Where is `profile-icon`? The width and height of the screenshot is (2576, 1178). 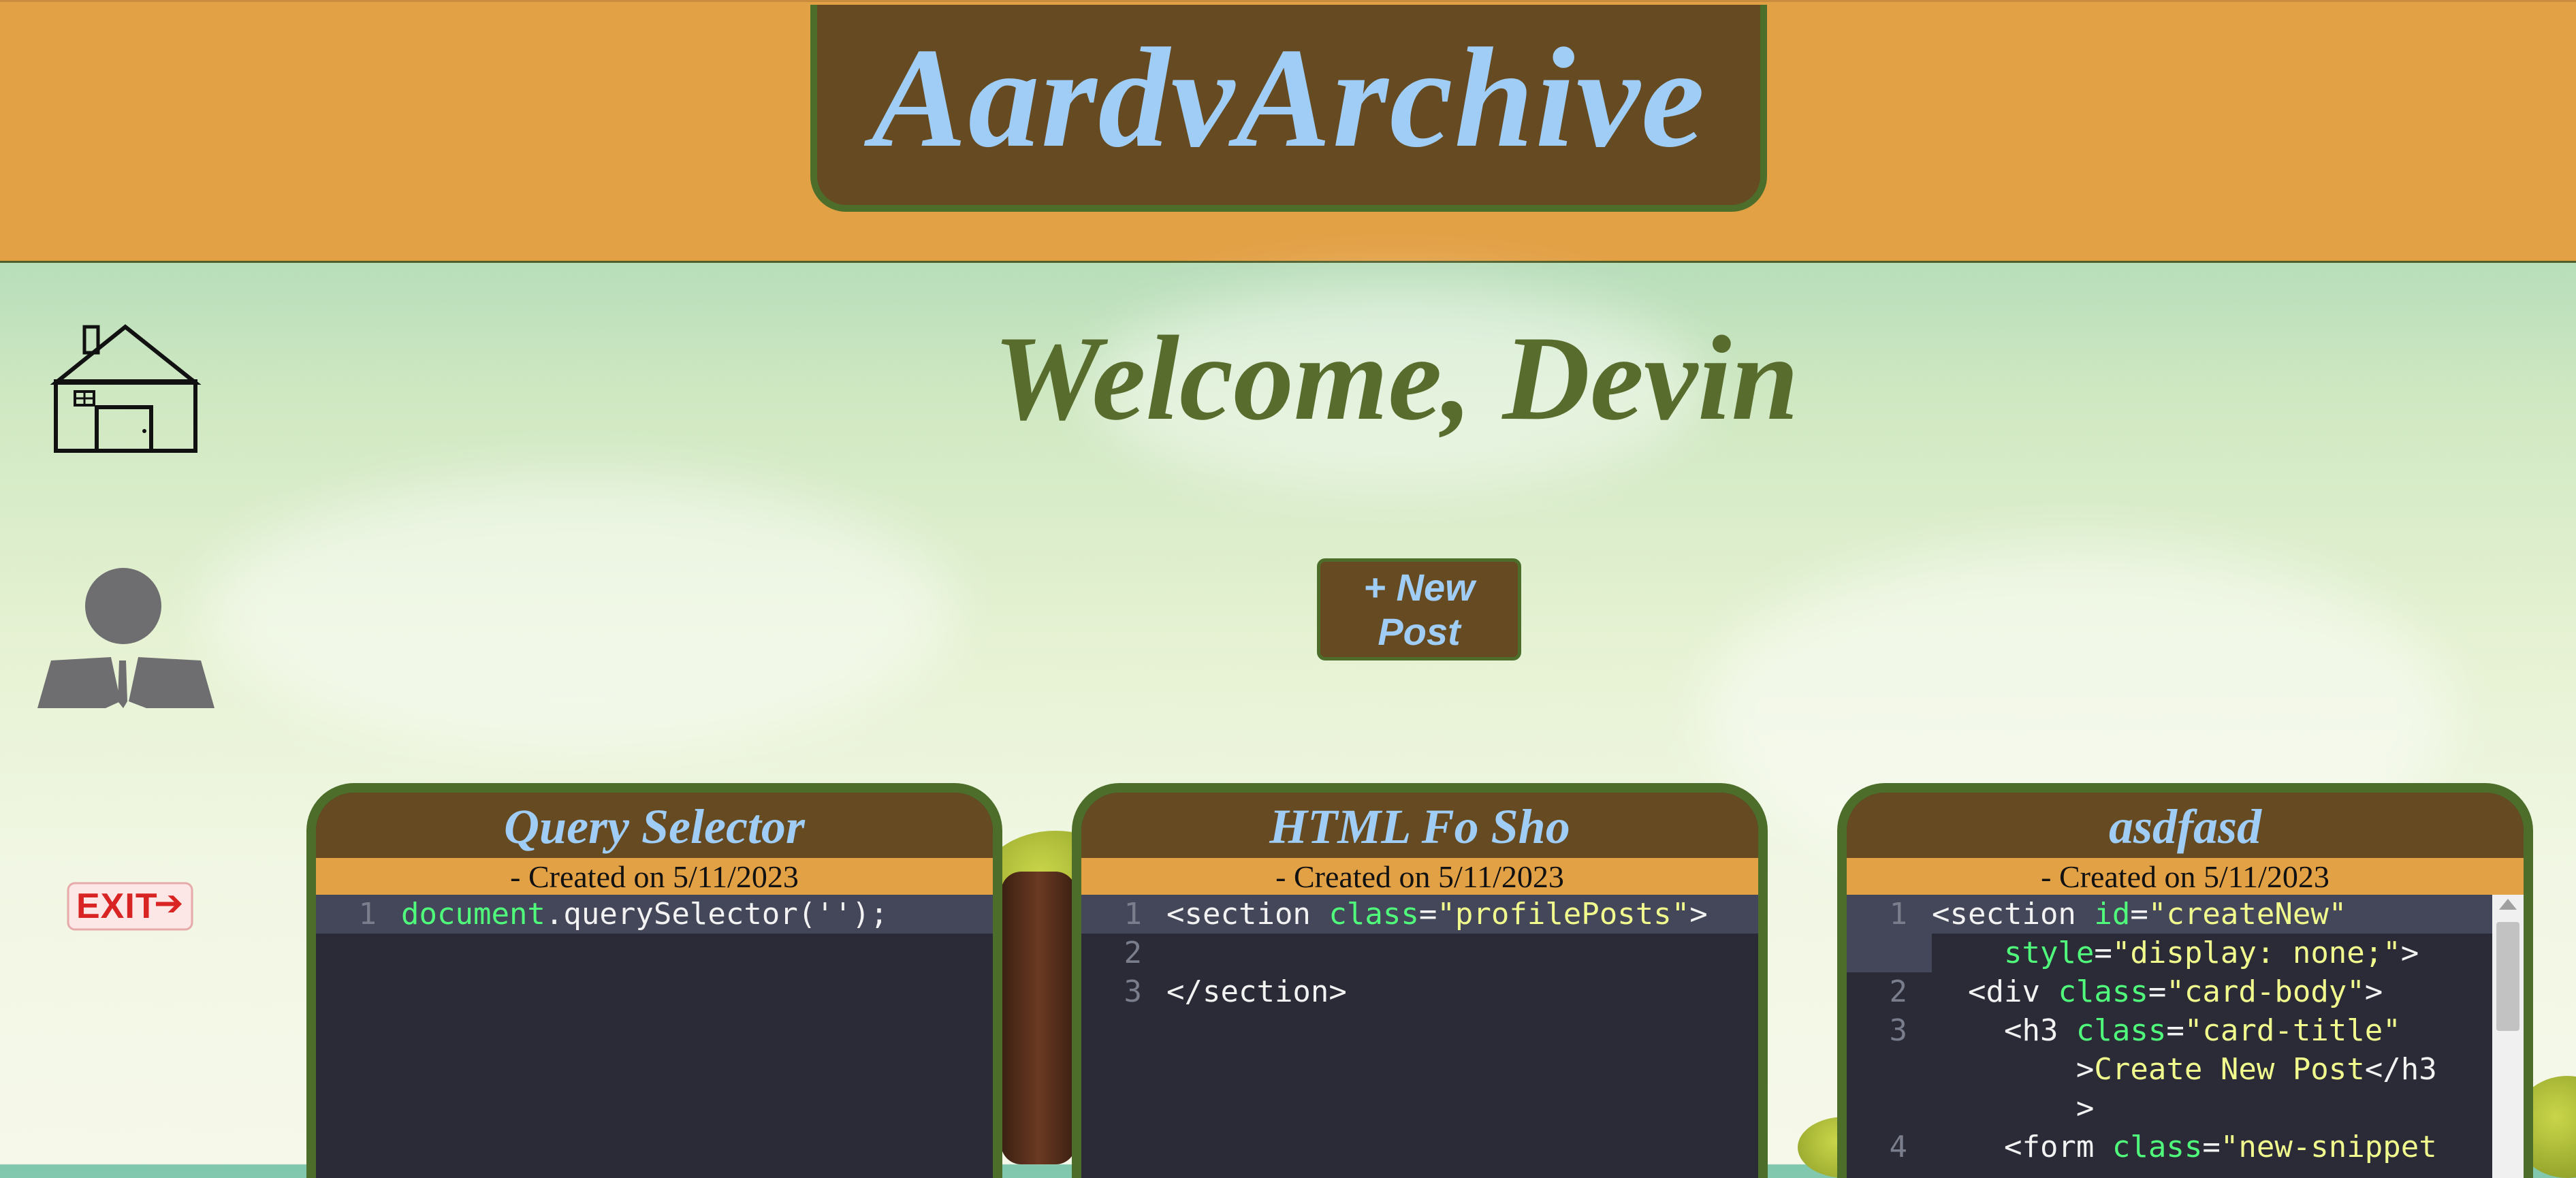
profile-icon is located at coordinates (125, 636).